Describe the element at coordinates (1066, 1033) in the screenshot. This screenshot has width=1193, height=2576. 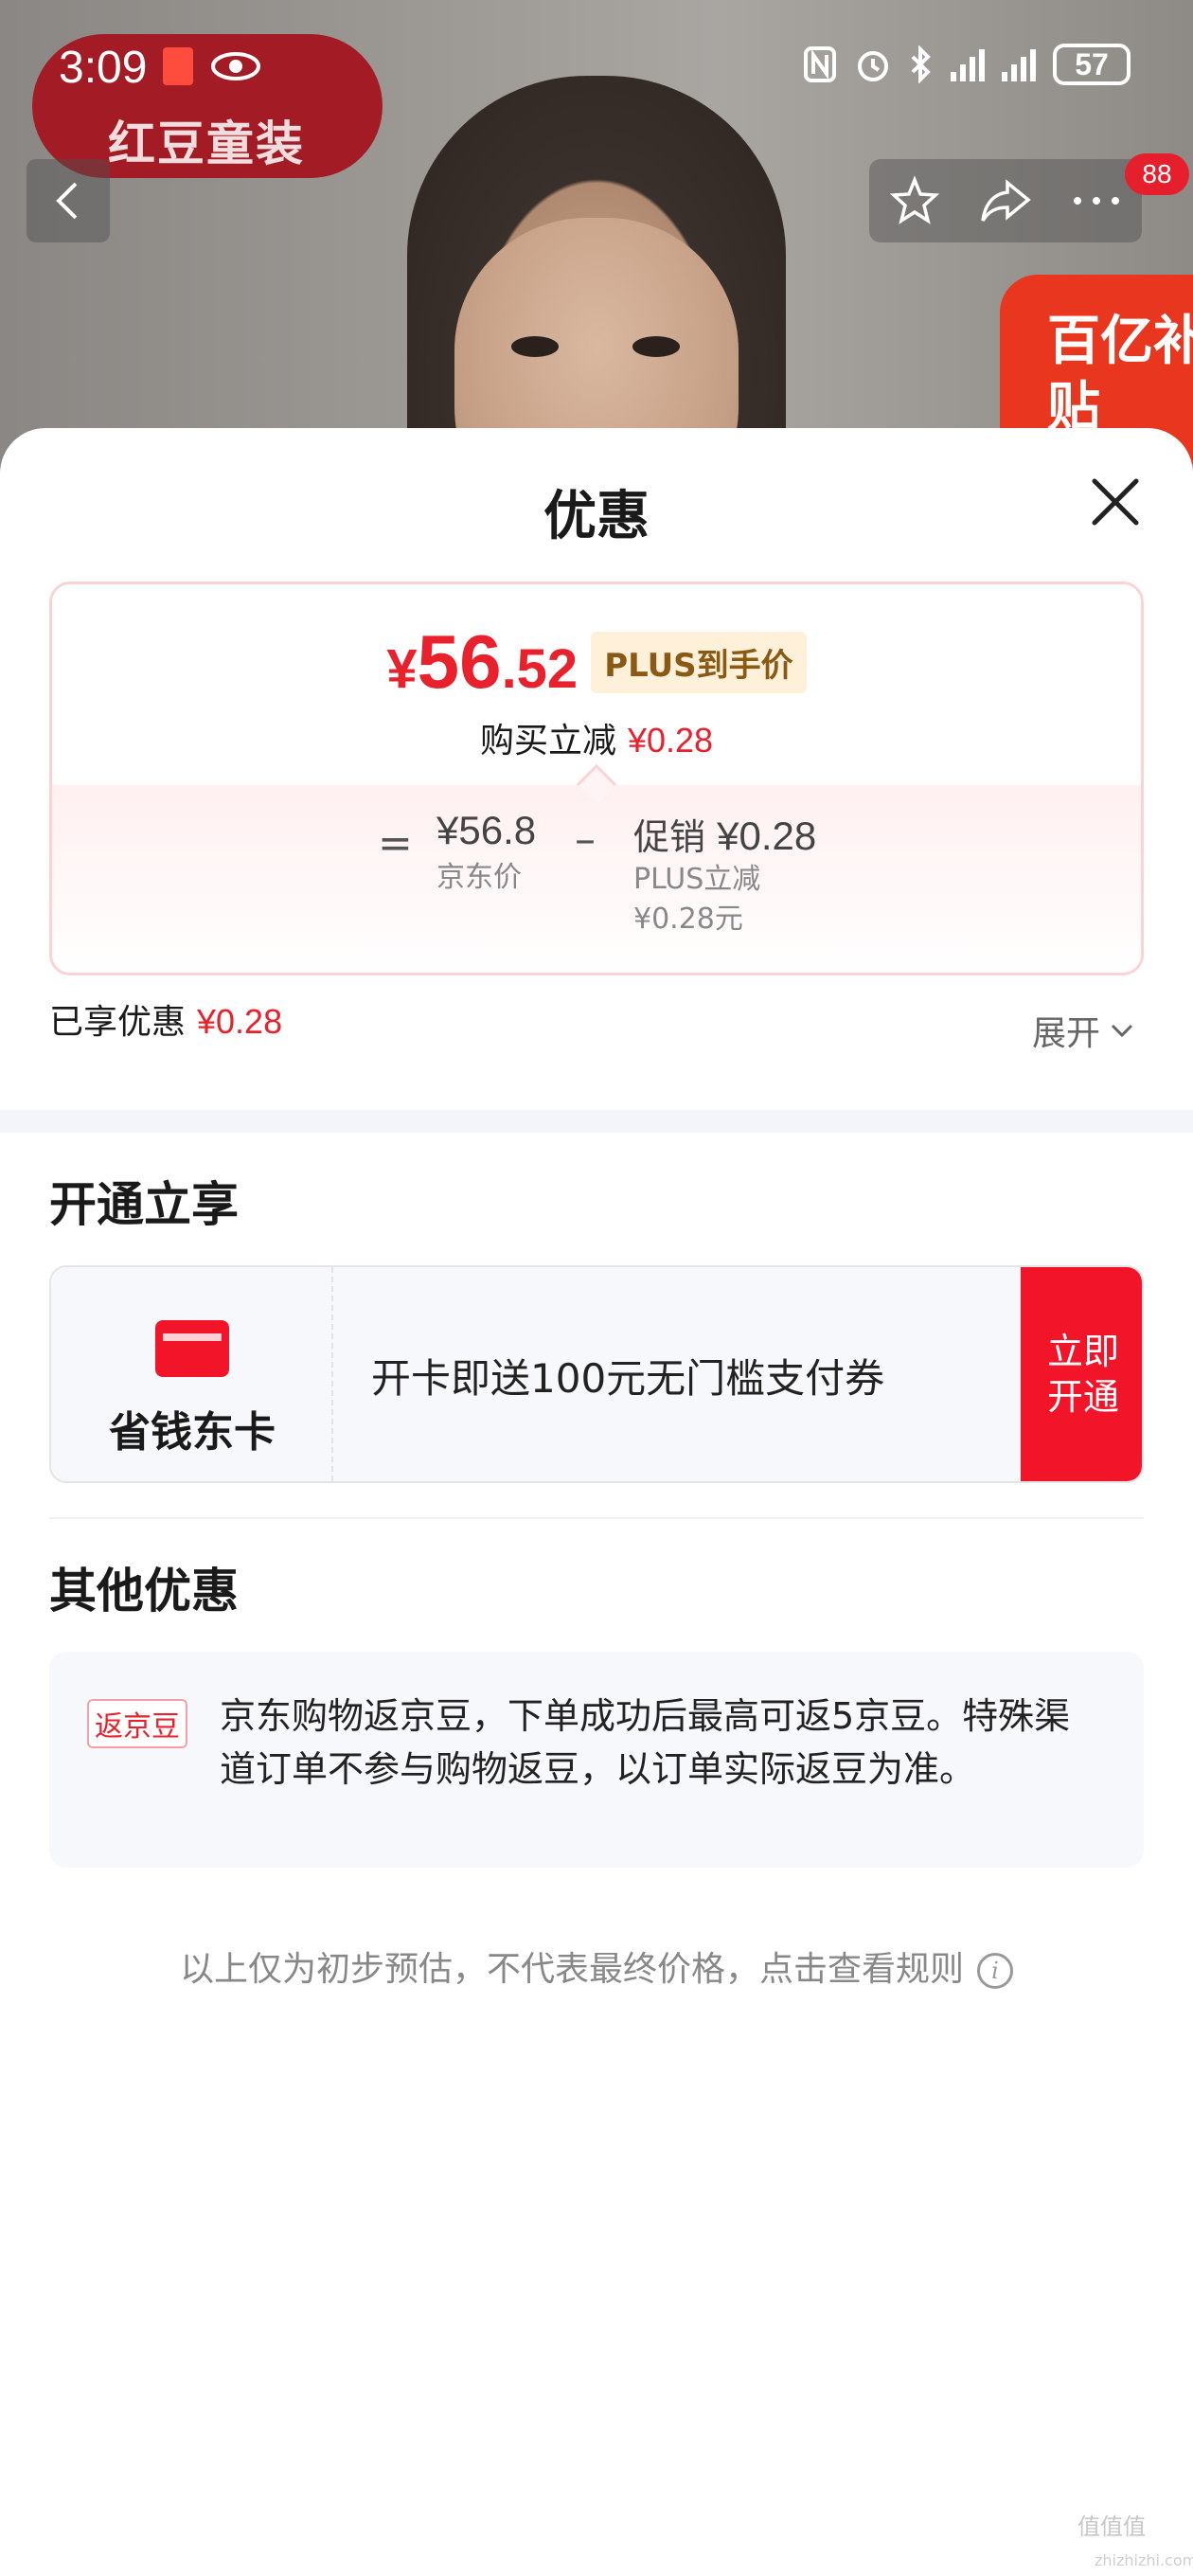
I see `expand-label: 展开` at that location.